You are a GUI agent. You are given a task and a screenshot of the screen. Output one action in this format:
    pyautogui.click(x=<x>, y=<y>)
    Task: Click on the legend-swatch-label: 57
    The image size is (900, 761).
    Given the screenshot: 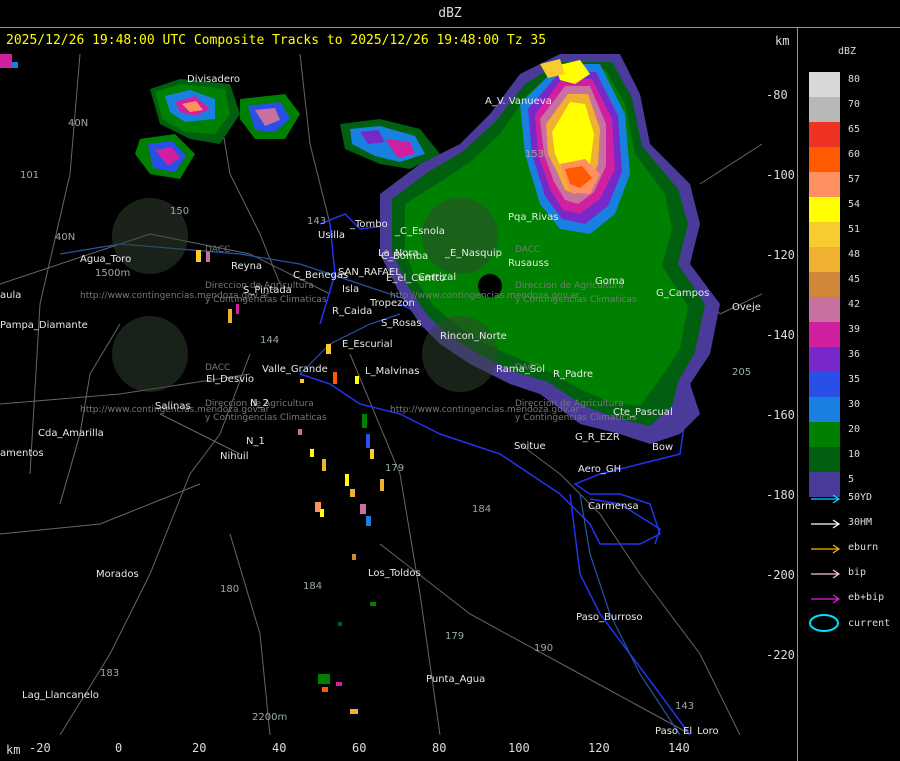 What is the action you would take?
    pyautogui.click(x=854, y=179)
    